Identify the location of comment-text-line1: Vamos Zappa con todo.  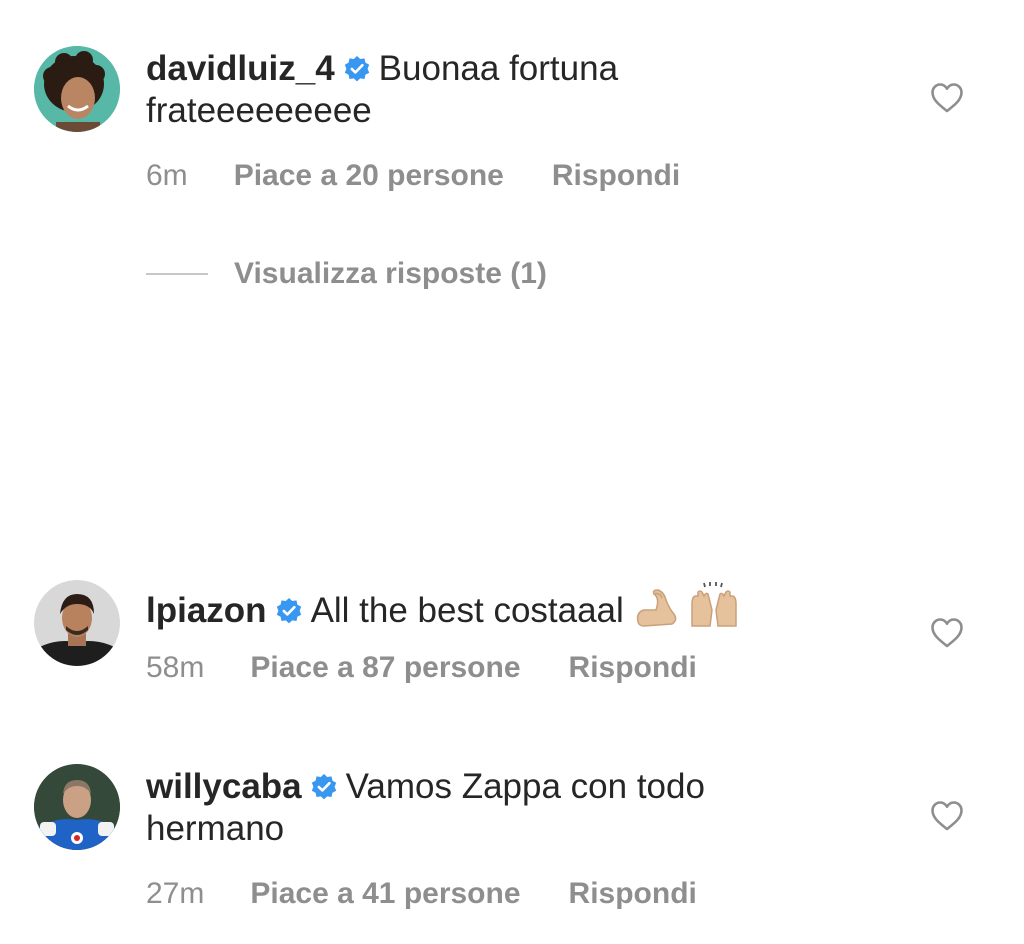
(525, 786).